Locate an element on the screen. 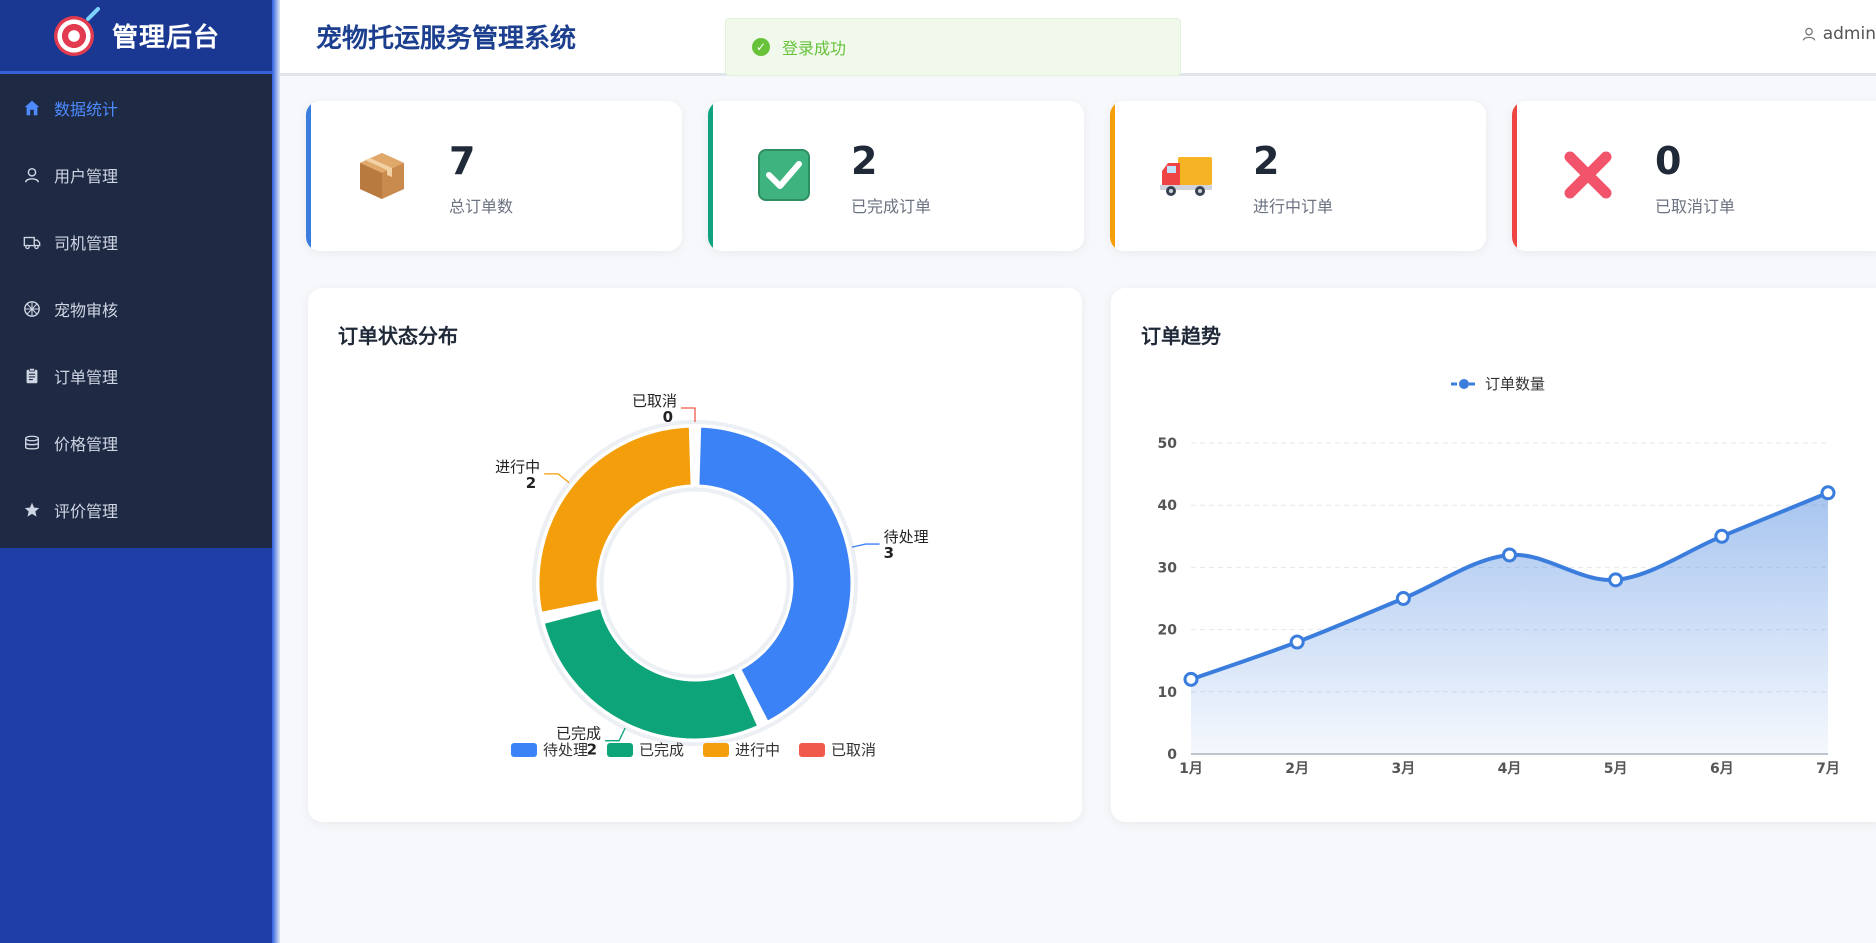 This screenshot has height=943, width=1876. check-icon is located at coordinates (784, 175).